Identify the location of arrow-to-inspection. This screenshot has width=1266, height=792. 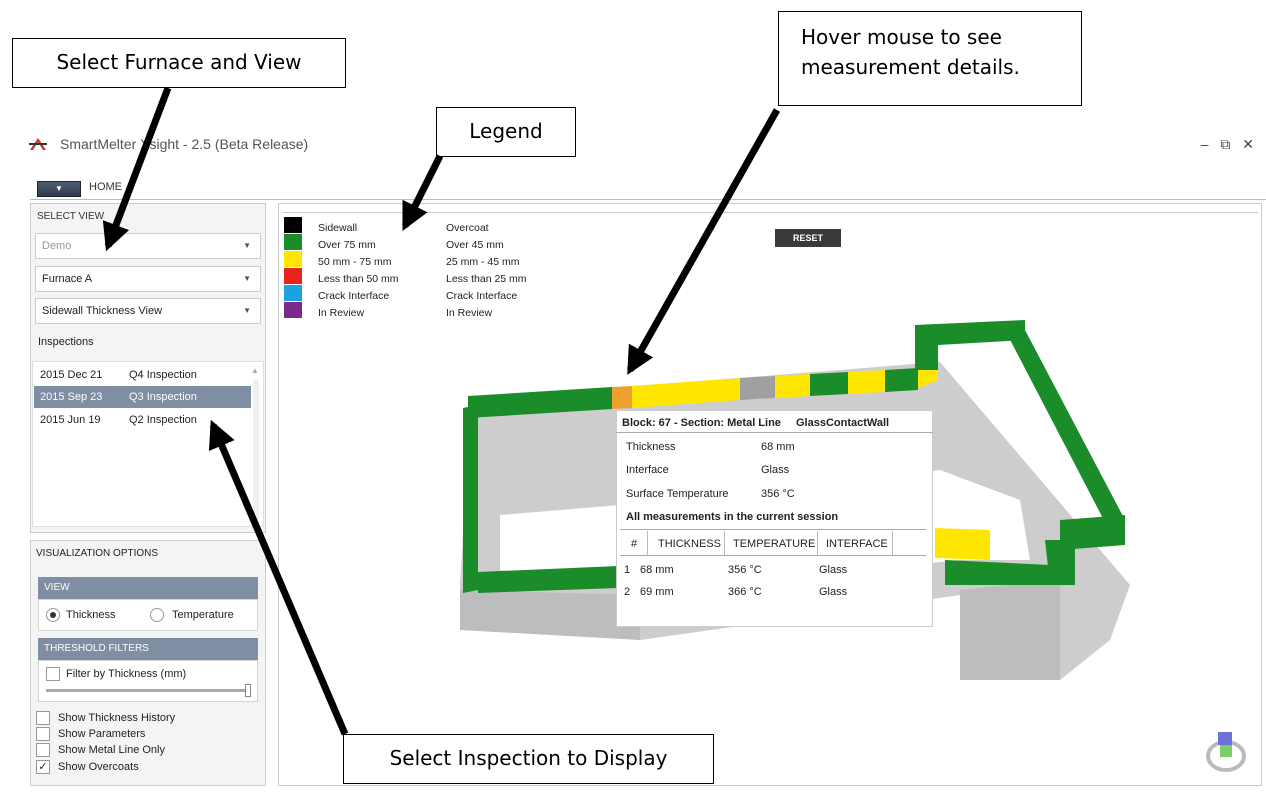
(278, 577).